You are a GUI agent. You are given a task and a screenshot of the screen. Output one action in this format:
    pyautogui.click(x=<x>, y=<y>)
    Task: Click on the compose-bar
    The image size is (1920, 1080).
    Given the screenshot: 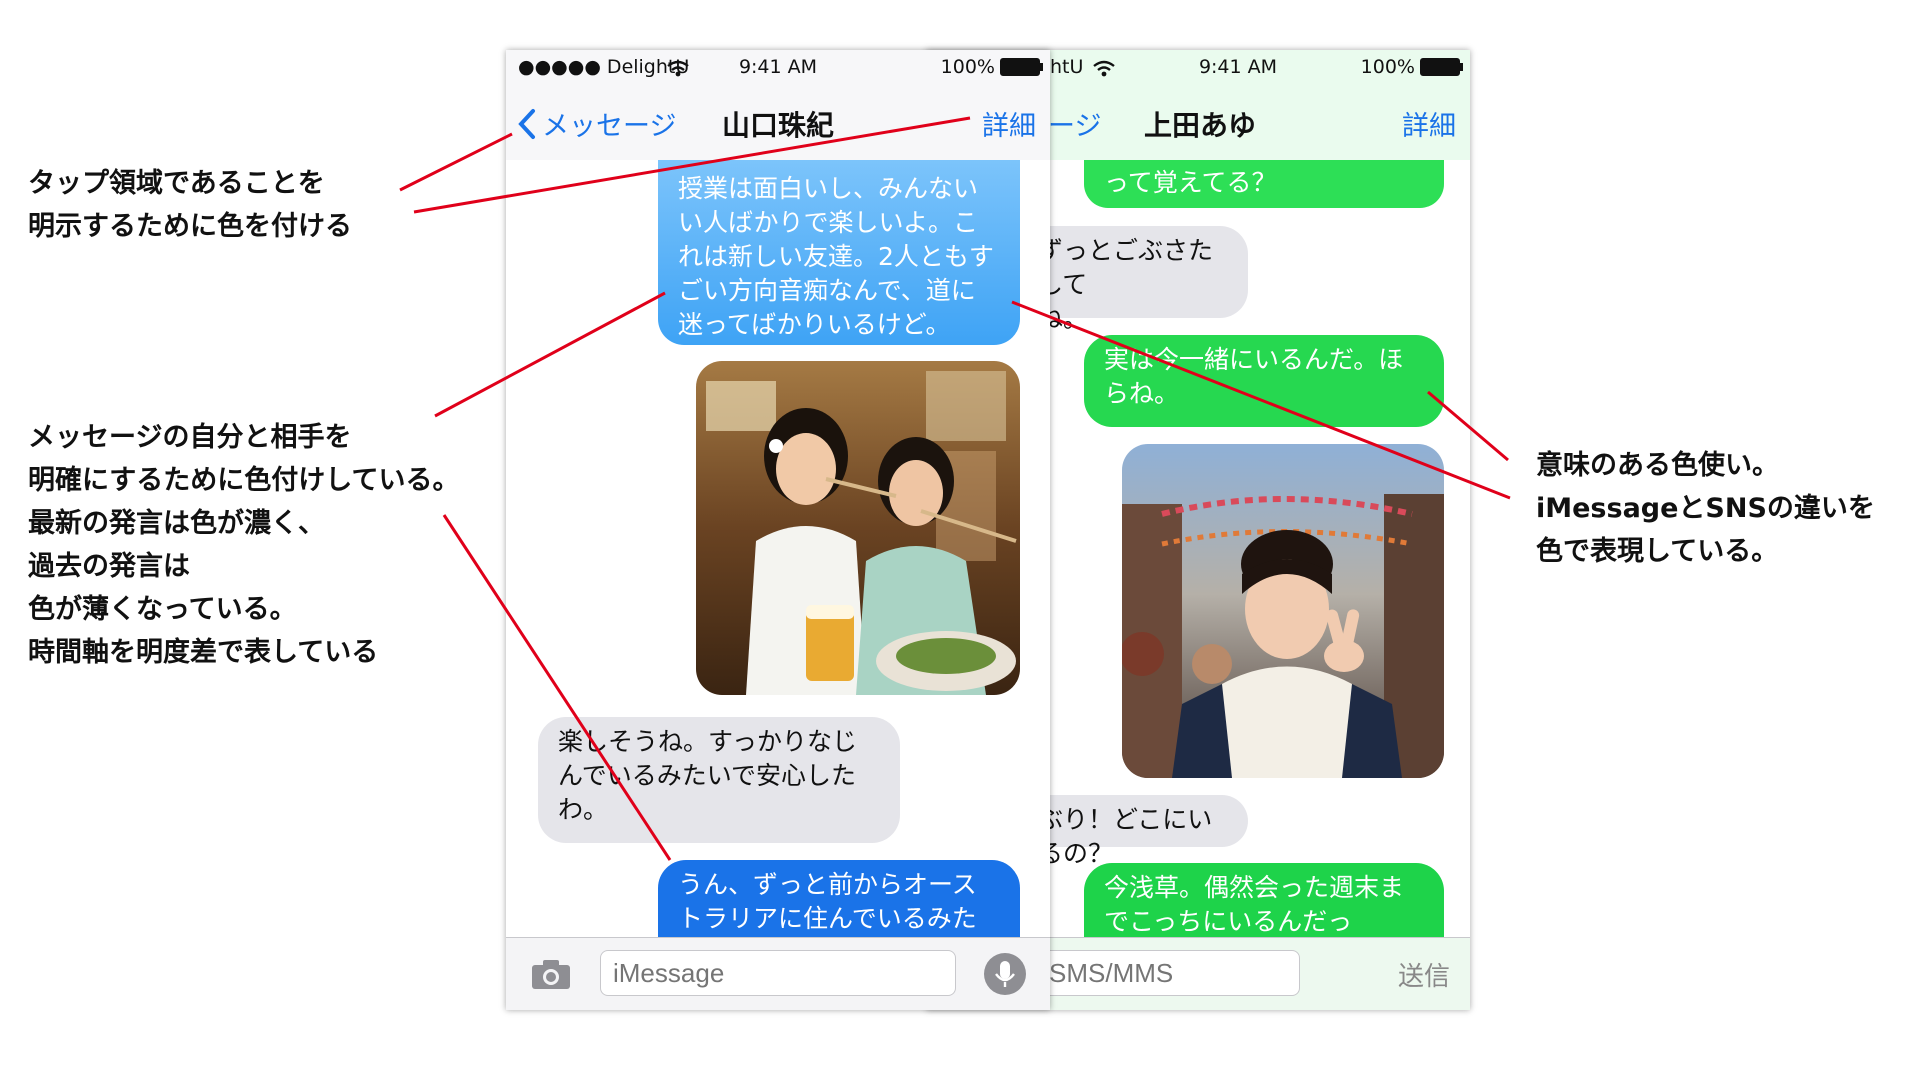 What is the action you would take?
    pyautogui.click(x=778, y=973)
    